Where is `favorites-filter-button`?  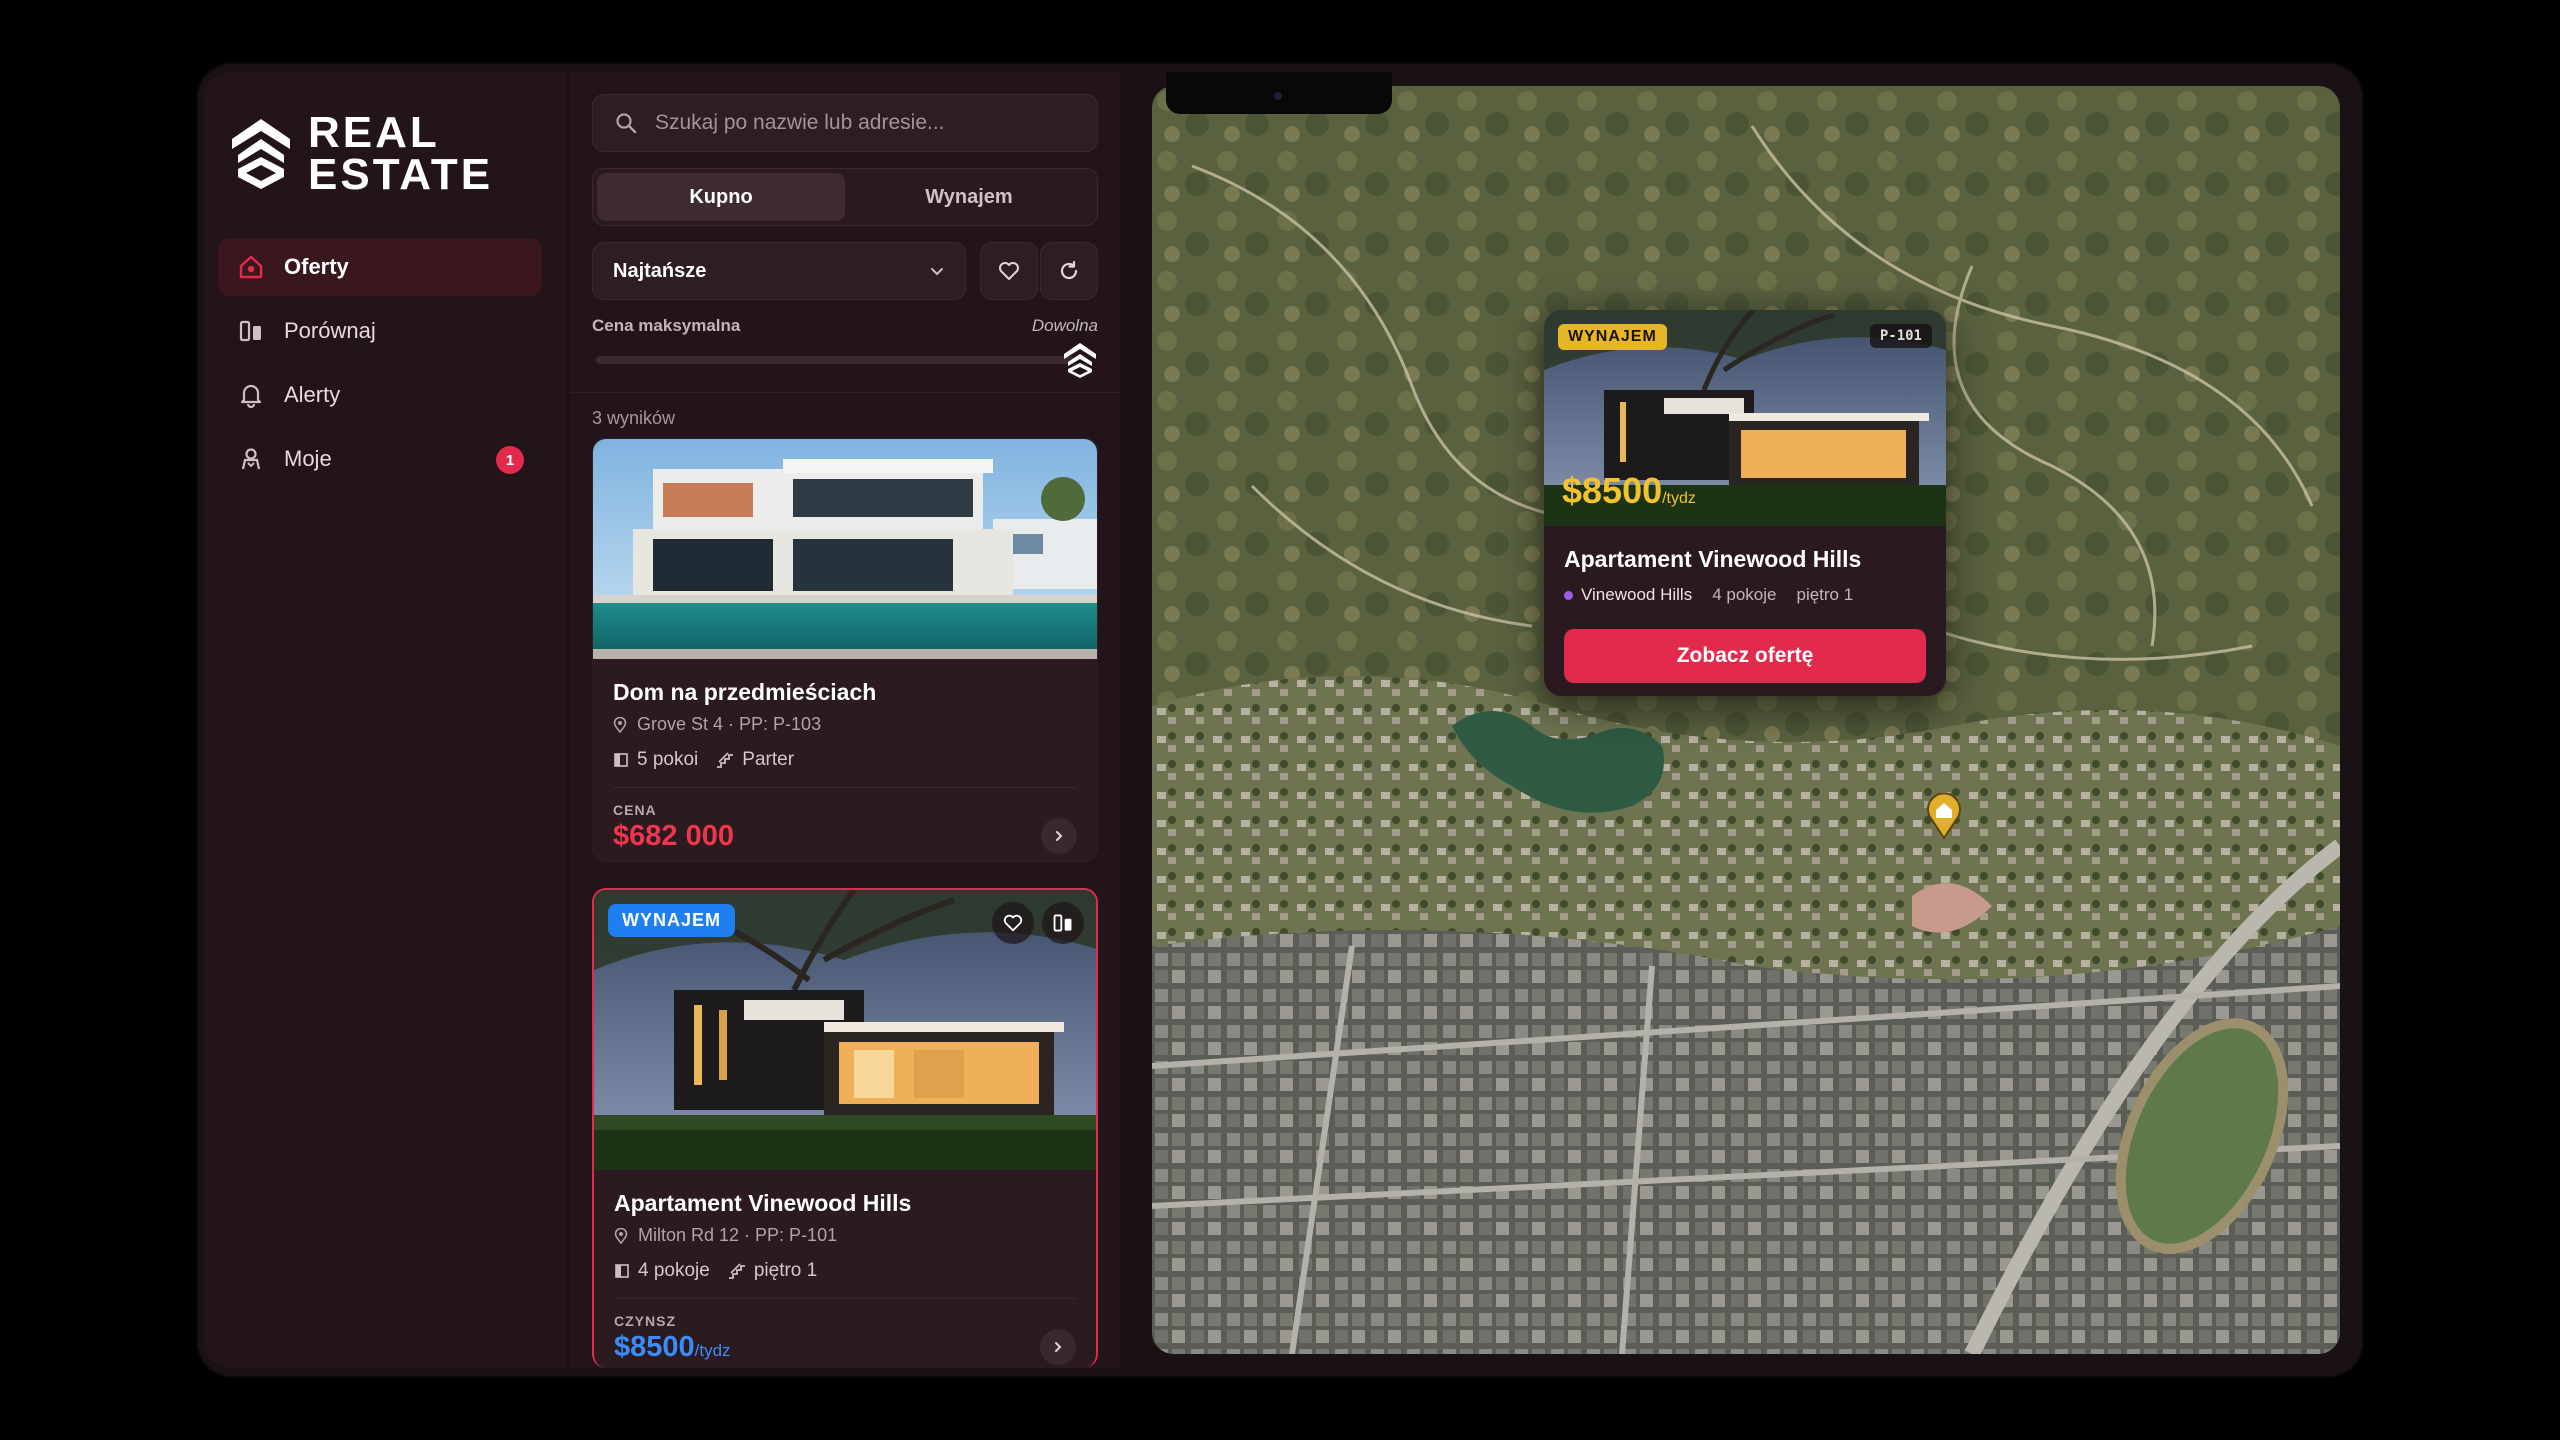
favorites-filter-button is located at coordinates (1009, 271).